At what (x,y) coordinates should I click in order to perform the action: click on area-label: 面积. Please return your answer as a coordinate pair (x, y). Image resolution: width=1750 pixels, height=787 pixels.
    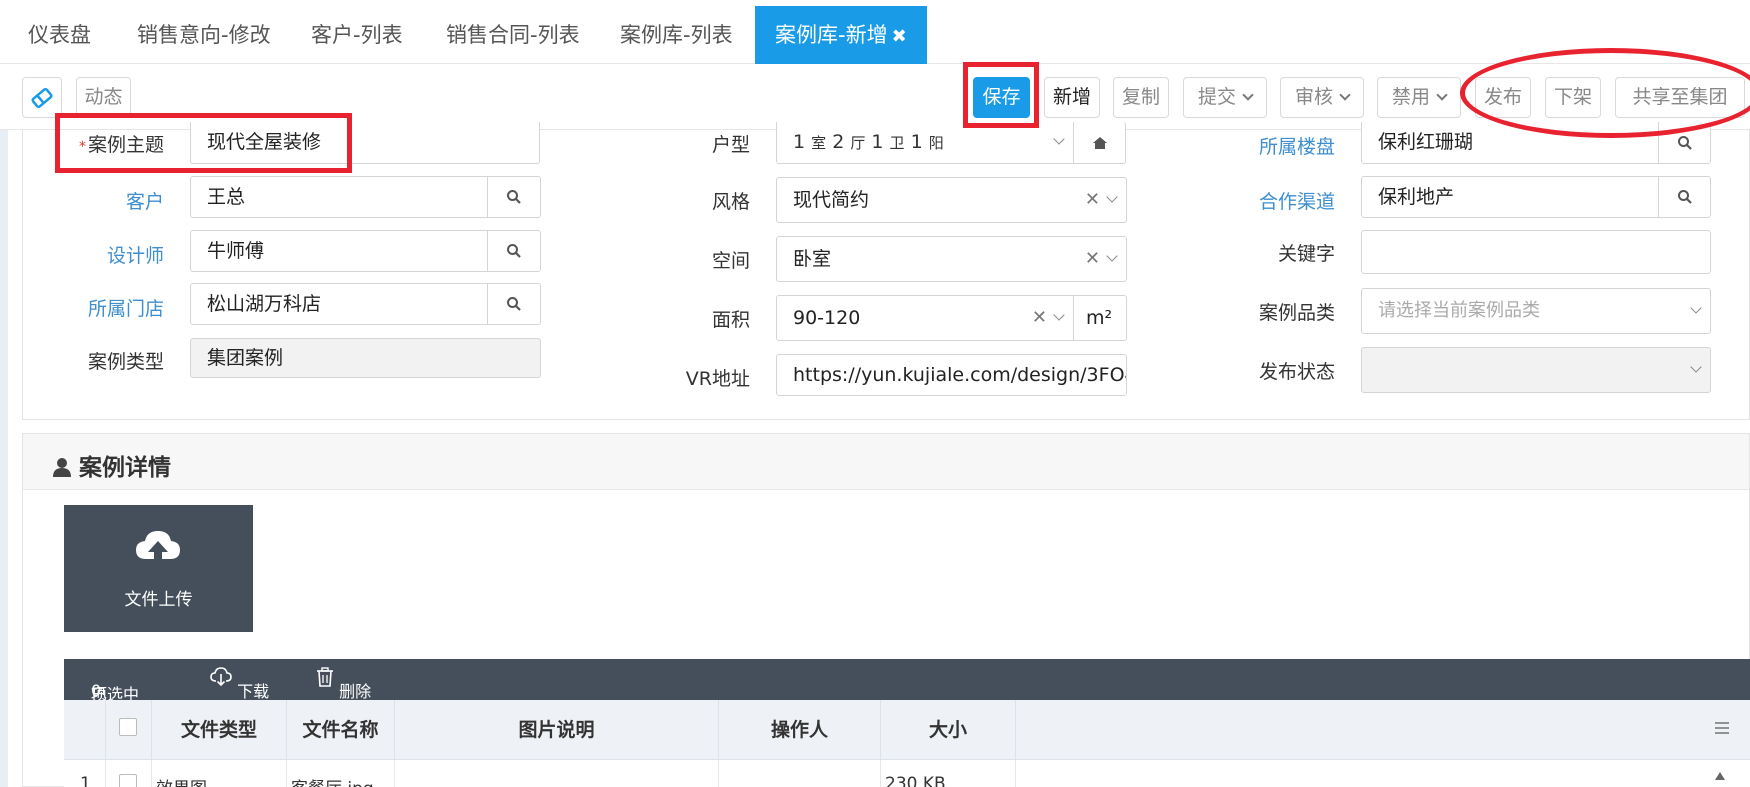
    Looking at the image, I should click on (730, 320).